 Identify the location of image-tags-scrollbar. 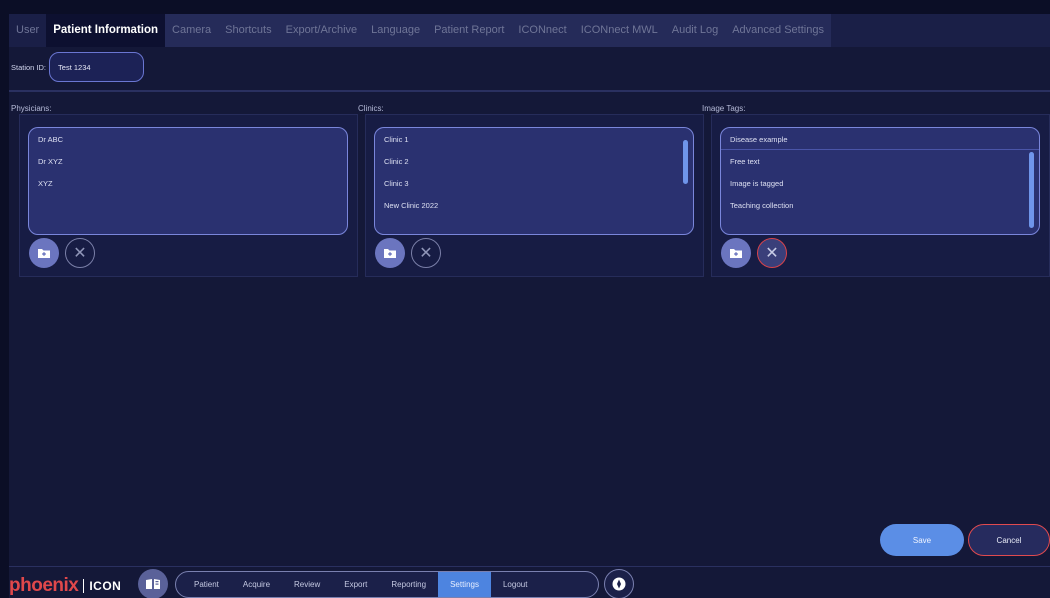
(1031, 190).